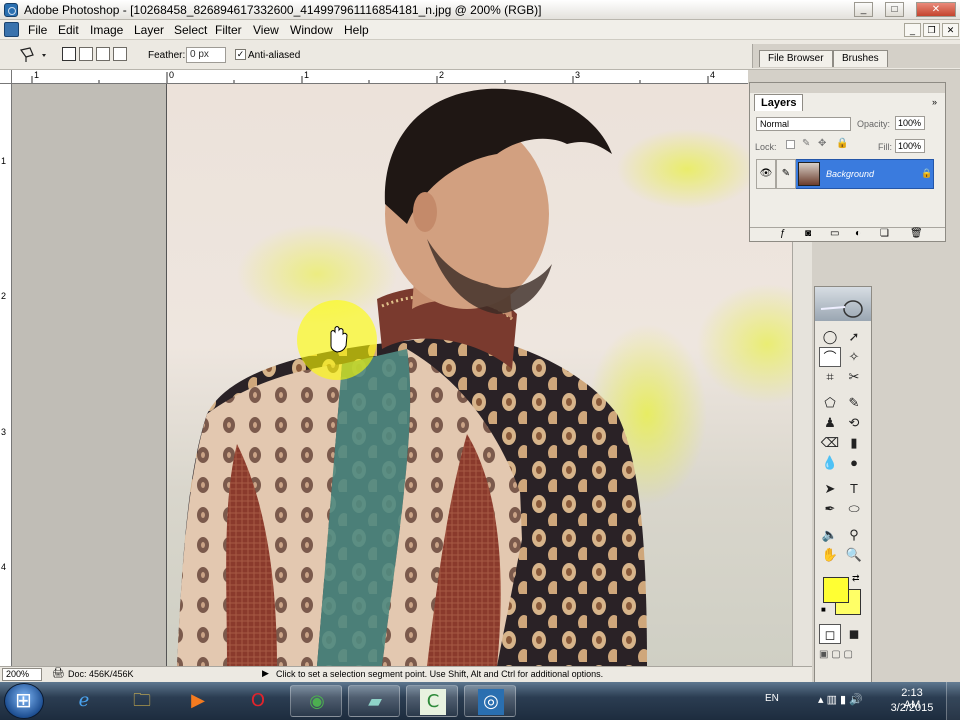 The height and width of the screenshot is (720, 960). I want to click on feather-label: Feather:, so click(167, 55).